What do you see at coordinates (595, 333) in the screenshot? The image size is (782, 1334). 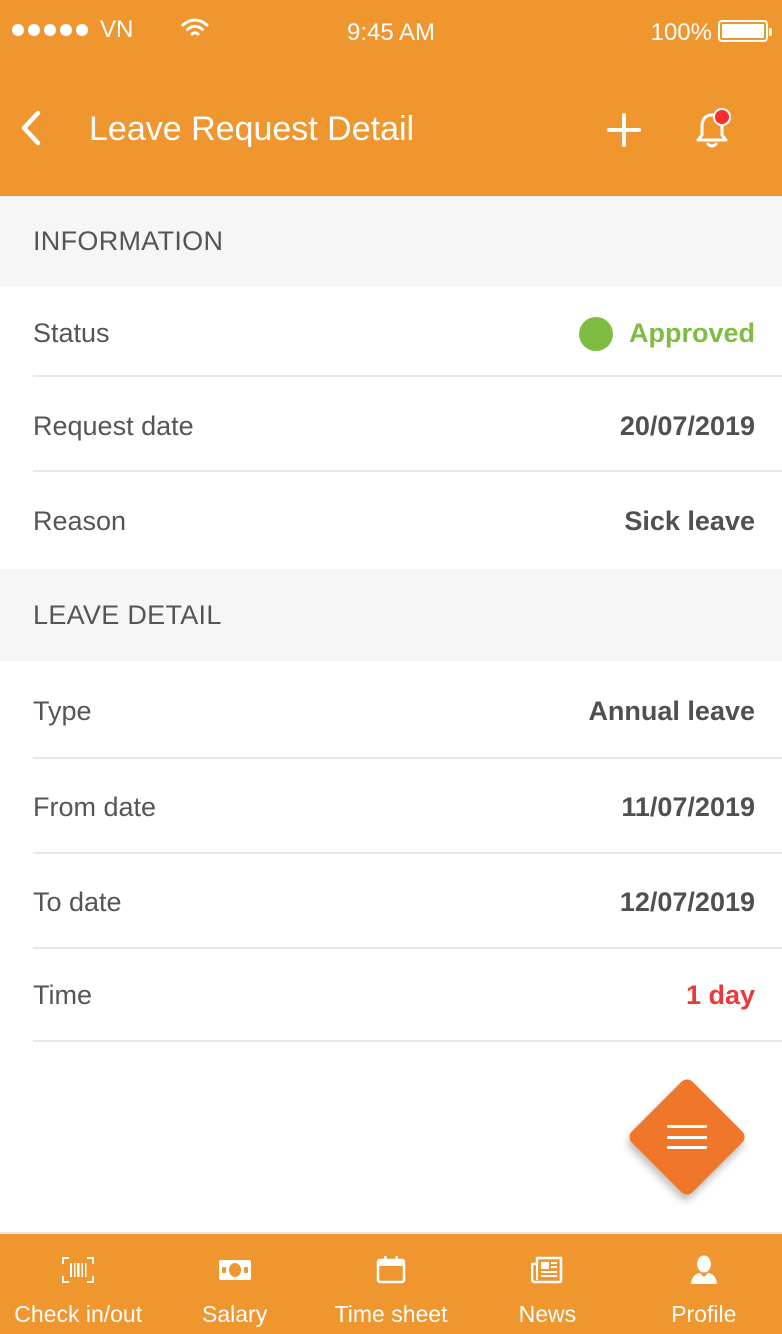 I see `status-indicator-icon` at bounding box center [595, 333].